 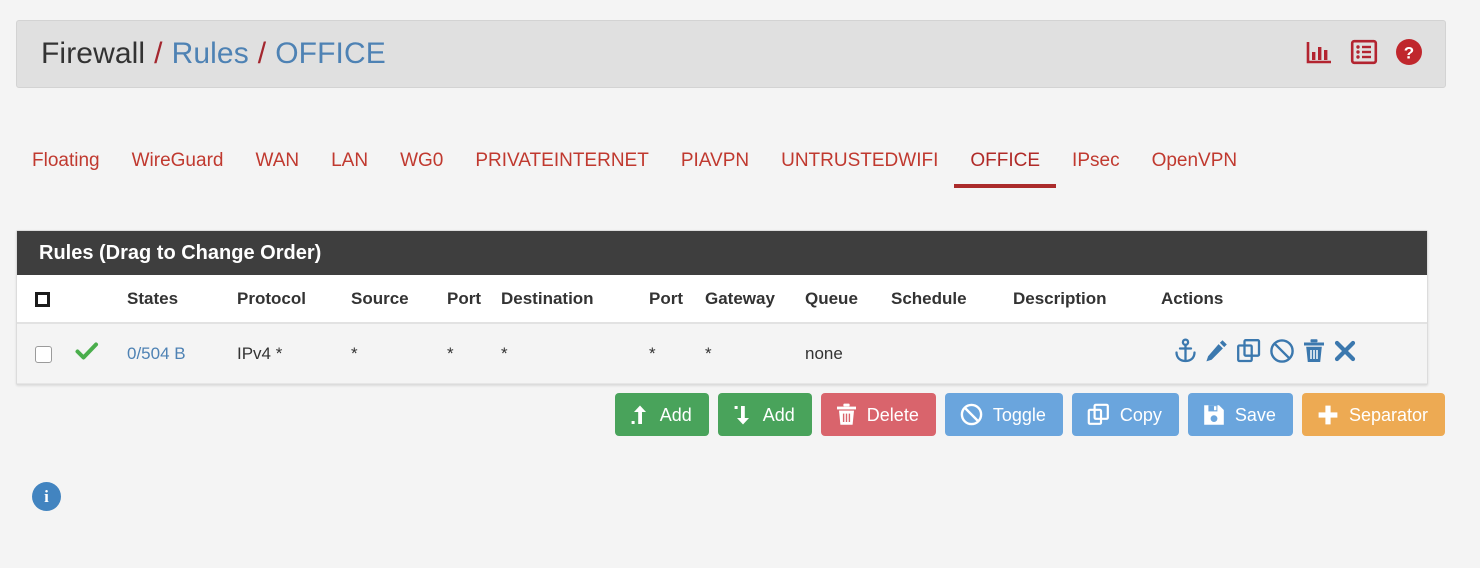 What do you see at coordinates (677, 353) in the screenshot?
I see `row-destination-port-cell: *` at bounding box center [677, 353].